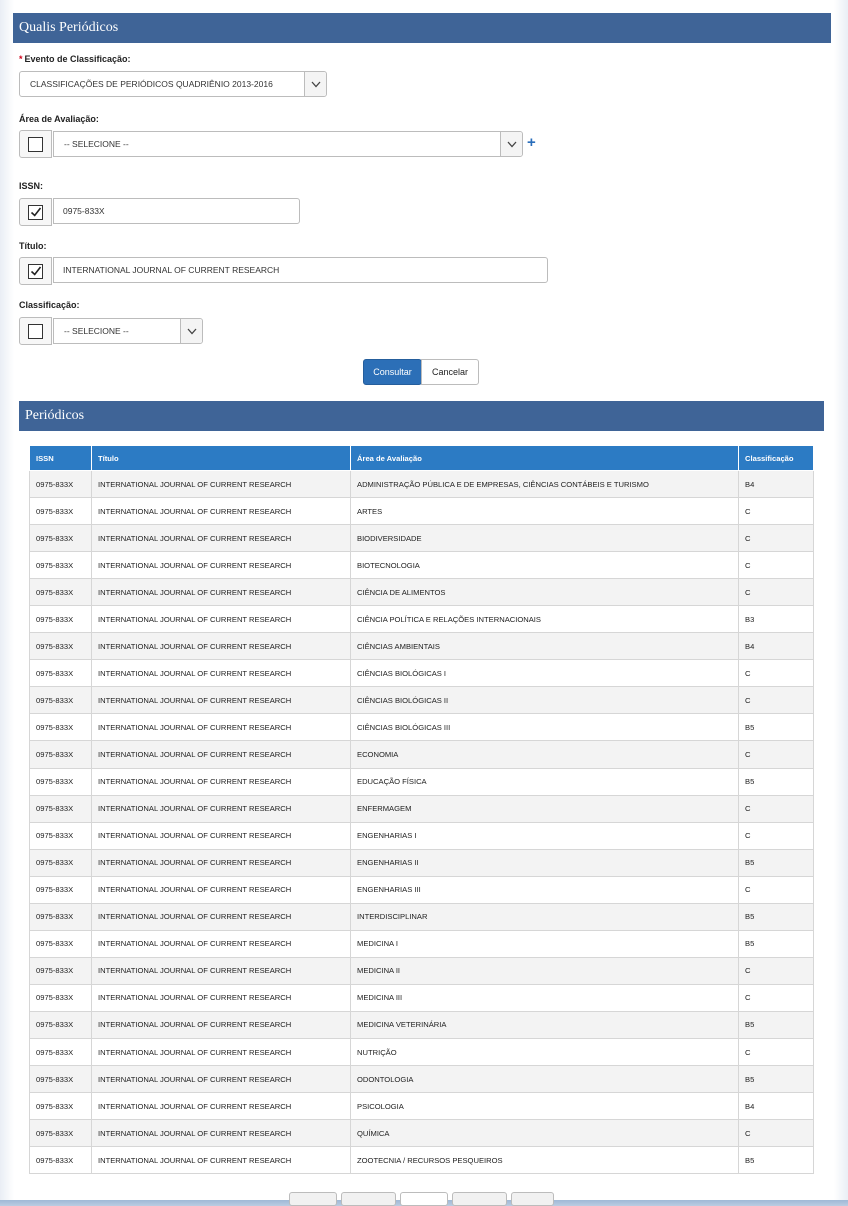 The image size is (848, 1206). What do you see at coordinates (544, 673) in the screenshot?
I see `cell-area: CIÊNCIAS BIOLÓGICAS I` at bounding box center [544, 673].